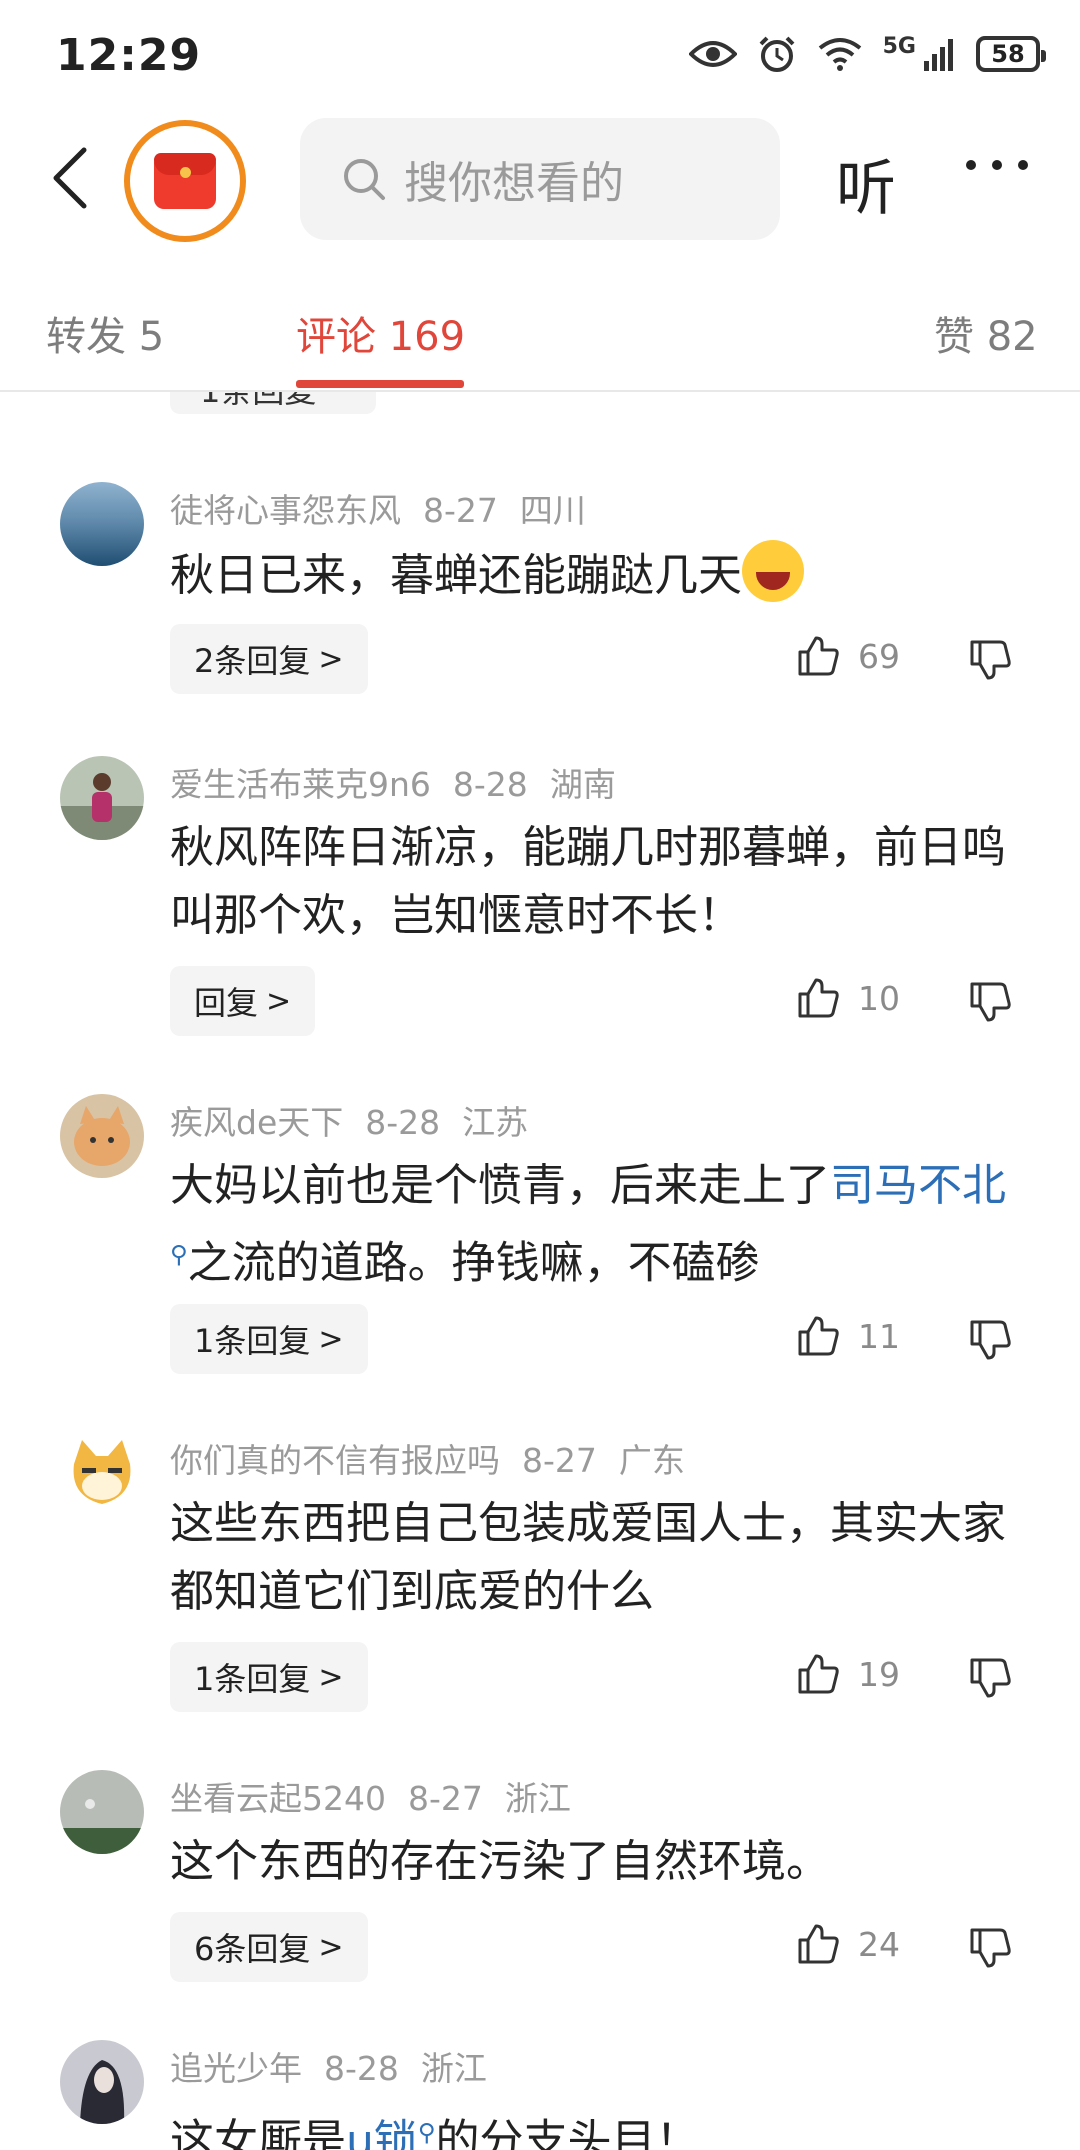 The width and height of the screenshot is (1080, 2150). Describe the element at coordinates (226, 1003) in the screenshot. I see `reply-label: 回复` at that location.